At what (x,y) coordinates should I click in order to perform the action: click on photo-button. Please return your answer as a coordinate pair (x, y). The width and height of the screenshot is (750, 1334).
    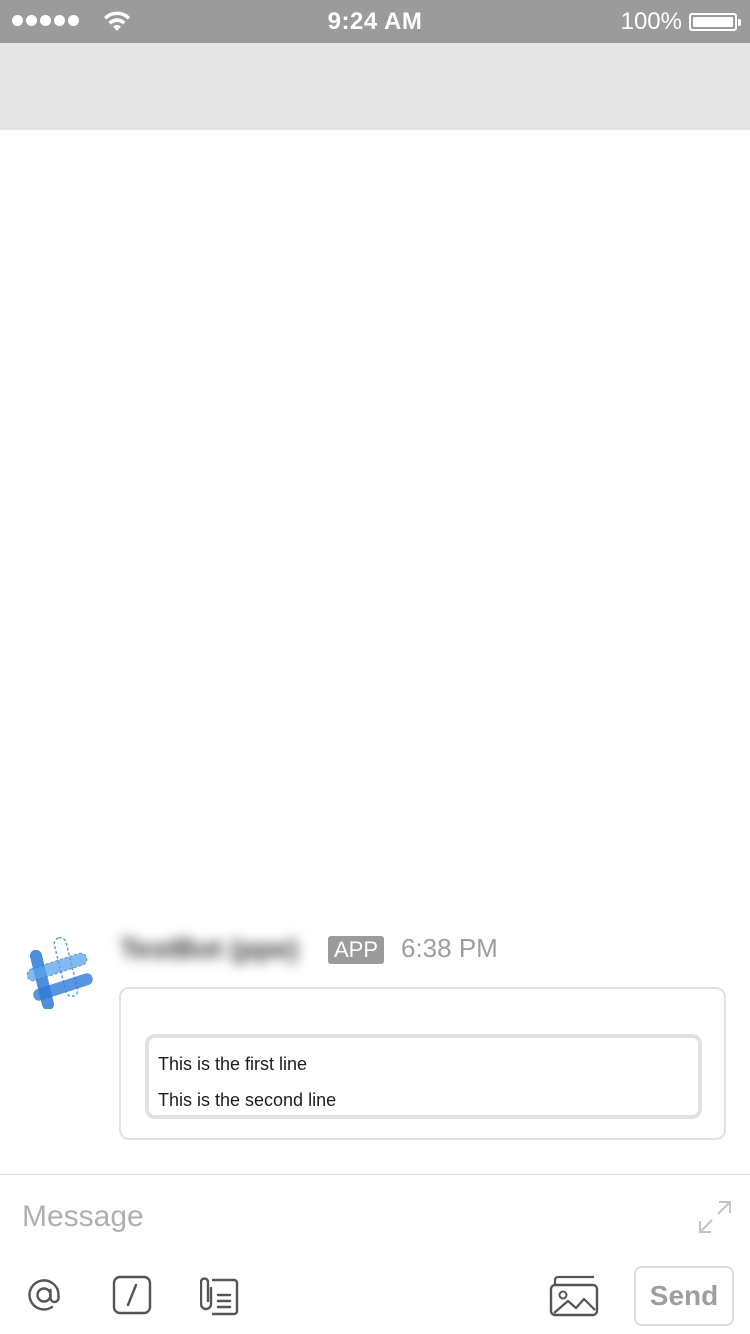
    Looking at the image, I should click on (575, 1296).